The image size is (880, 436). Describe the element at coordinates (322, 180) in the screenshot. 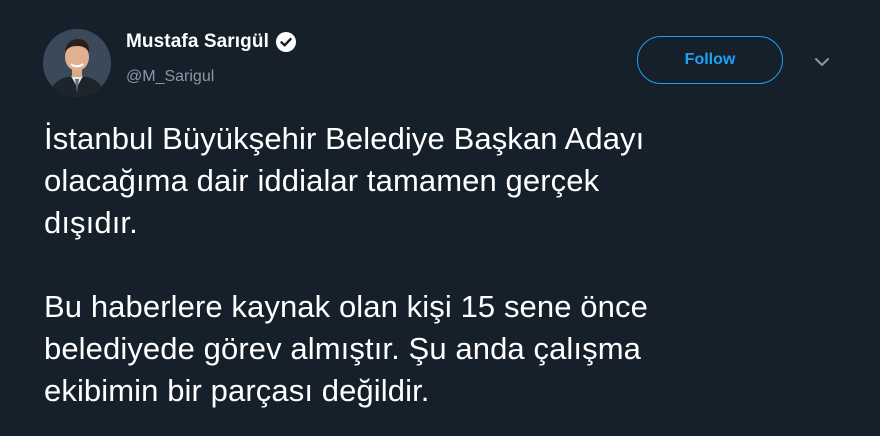

I see `tweet-line: olacağıma dair iddialar tamamen gerçek` at that location.